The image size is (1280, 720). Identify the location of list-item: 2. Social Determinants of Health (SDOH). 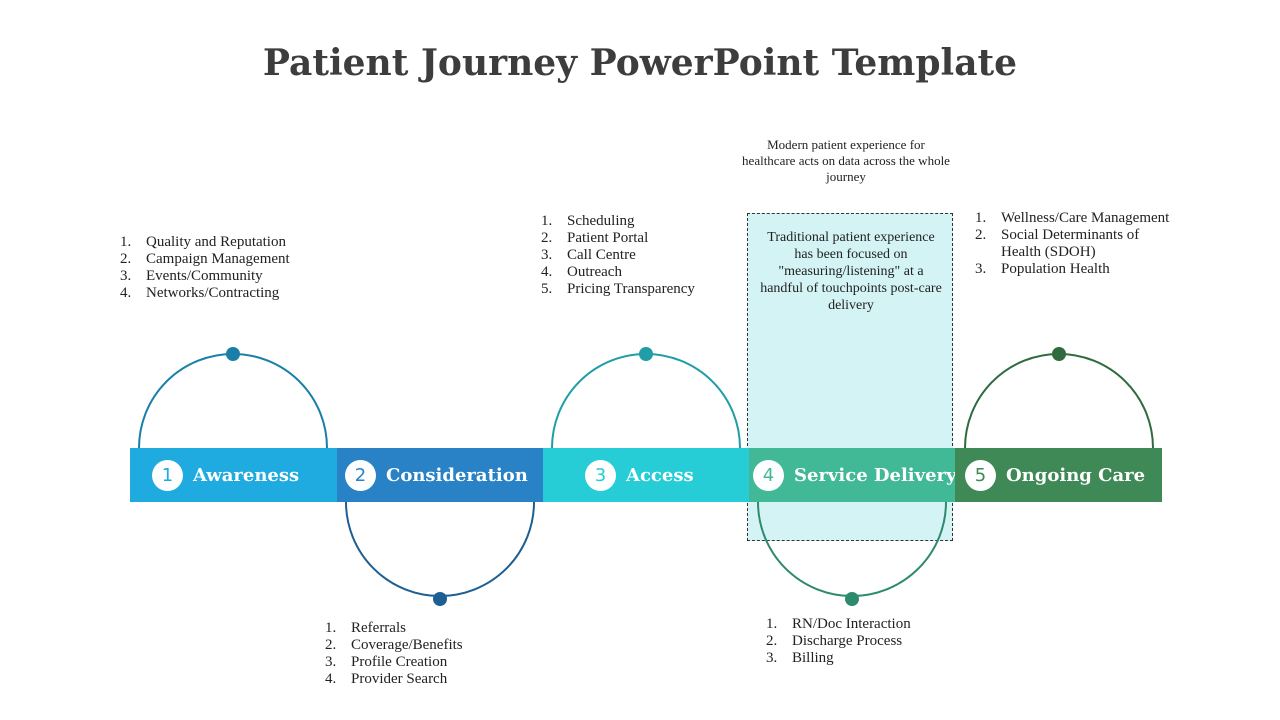
(1057, 243).